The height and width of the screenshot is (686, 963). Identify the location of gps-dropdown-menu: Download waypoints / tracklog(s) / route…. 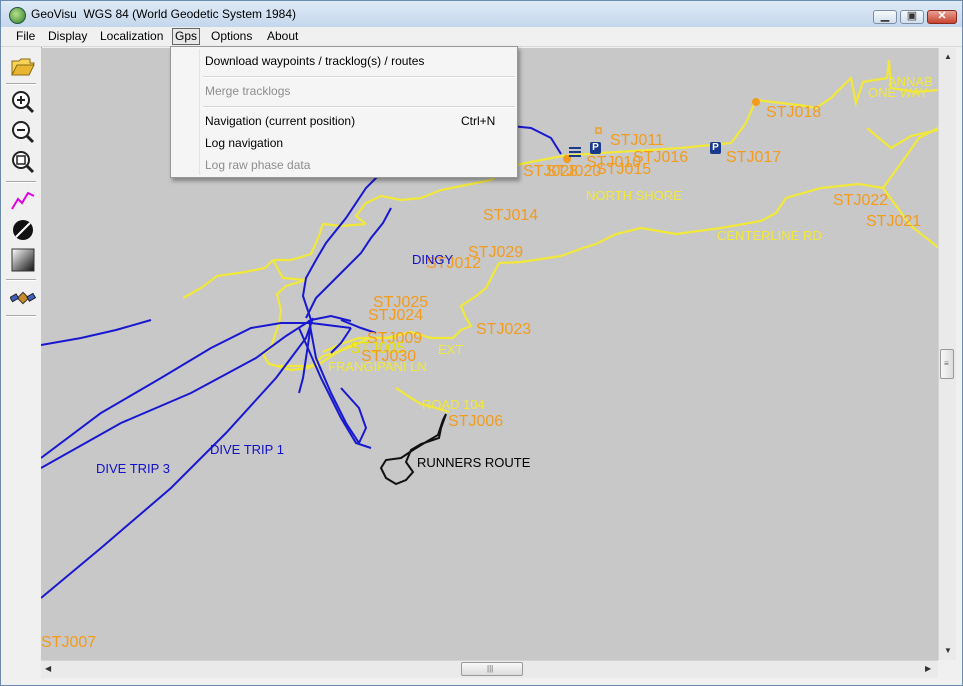
(344, 112).